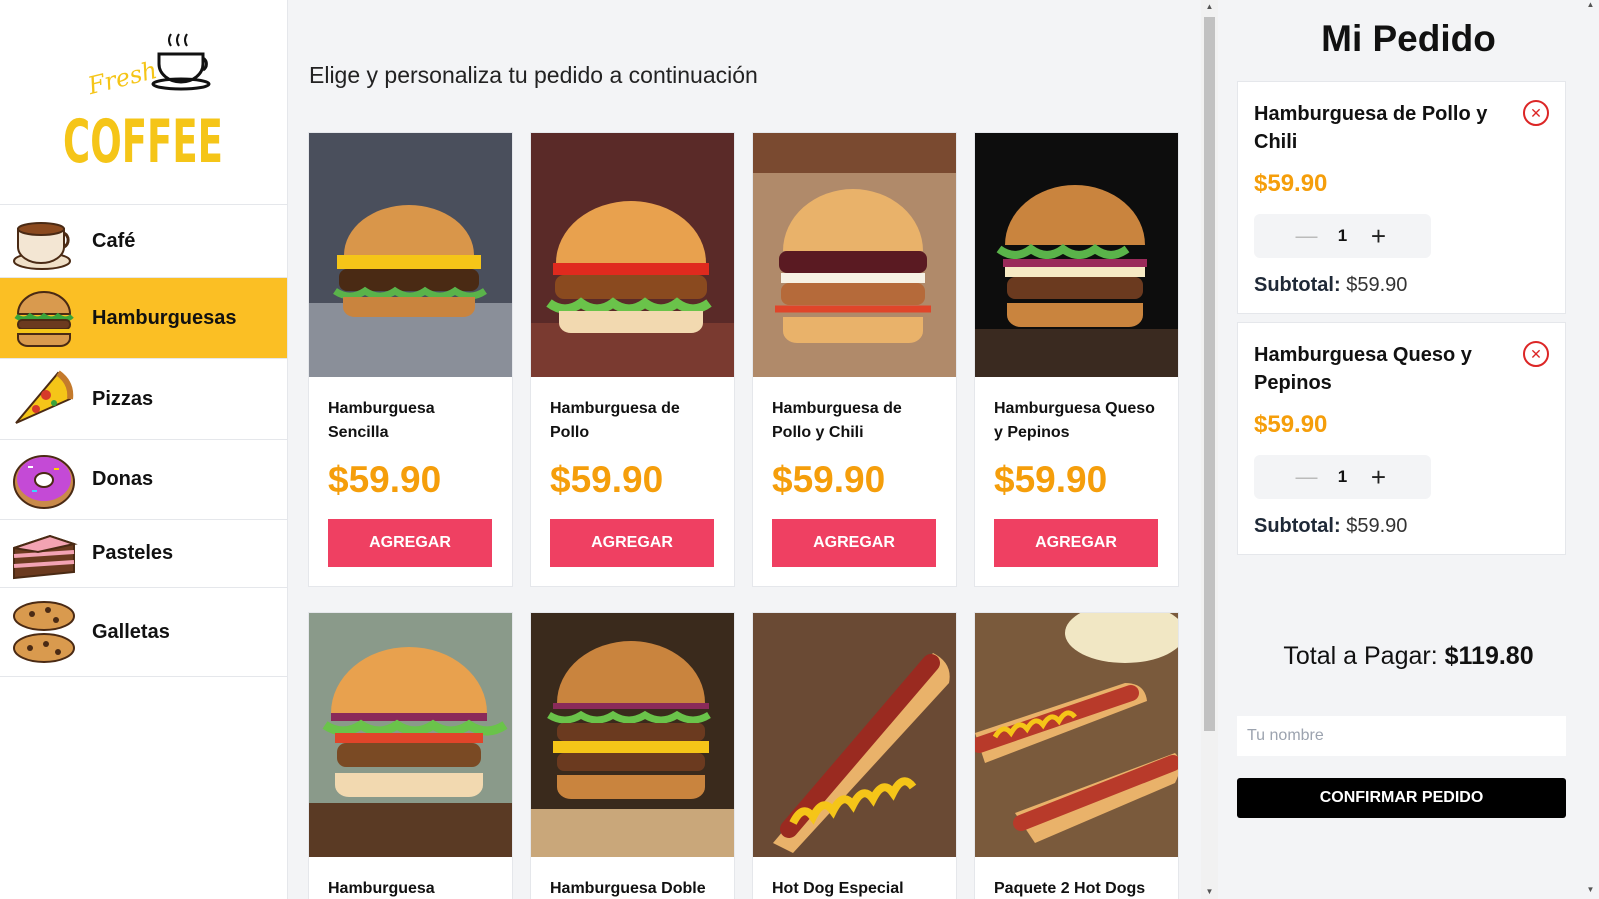 The width and height of the screenshot is (1599, 899). I want to click on category-label: Galletas, so click(131, 631).